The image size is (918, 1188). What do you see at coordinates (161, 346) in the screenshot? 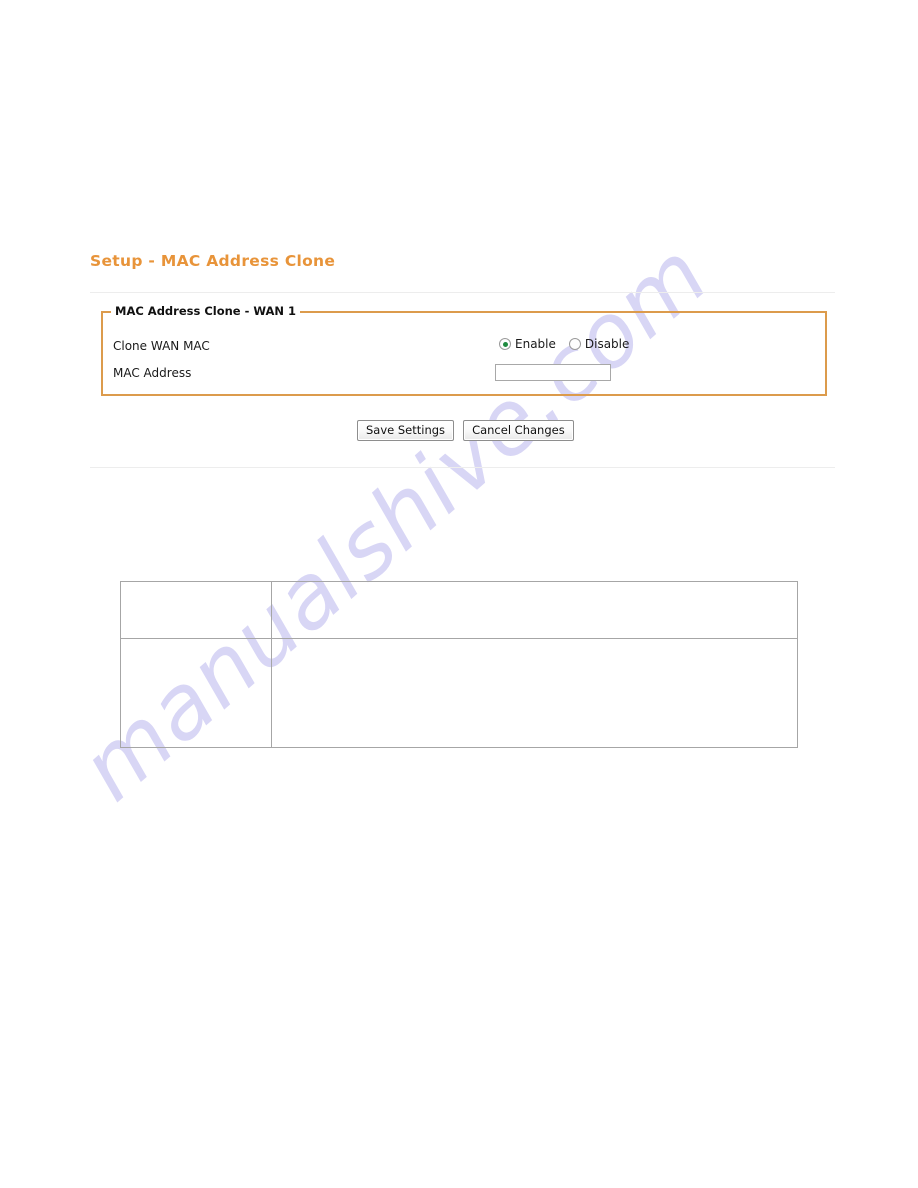
I see `clone-wan-mac-label: Clone WAN MAC` at bounding box center [161, 346].